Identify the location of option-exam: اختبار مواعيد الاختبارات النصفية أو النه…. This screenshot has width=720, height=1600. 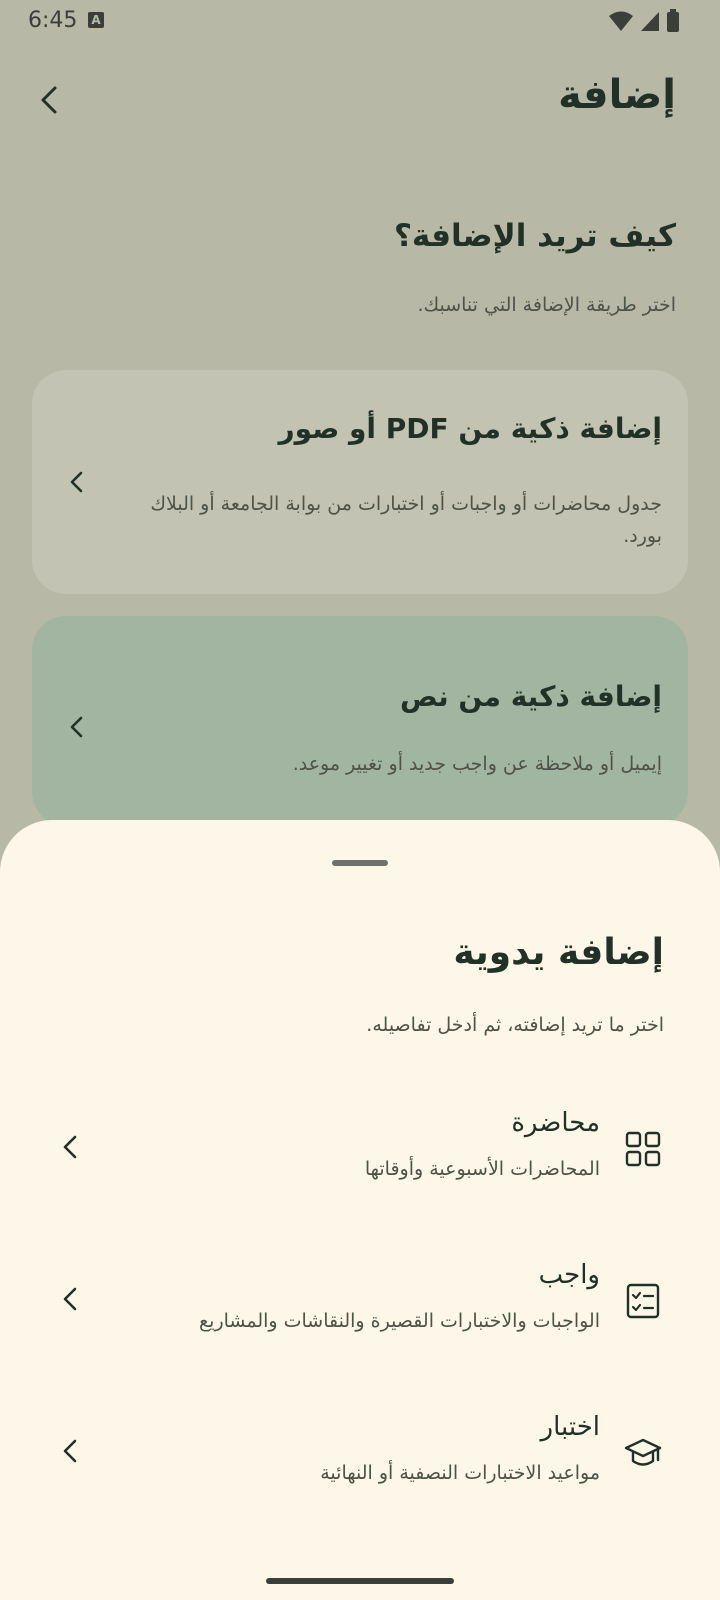
(358, 1455).